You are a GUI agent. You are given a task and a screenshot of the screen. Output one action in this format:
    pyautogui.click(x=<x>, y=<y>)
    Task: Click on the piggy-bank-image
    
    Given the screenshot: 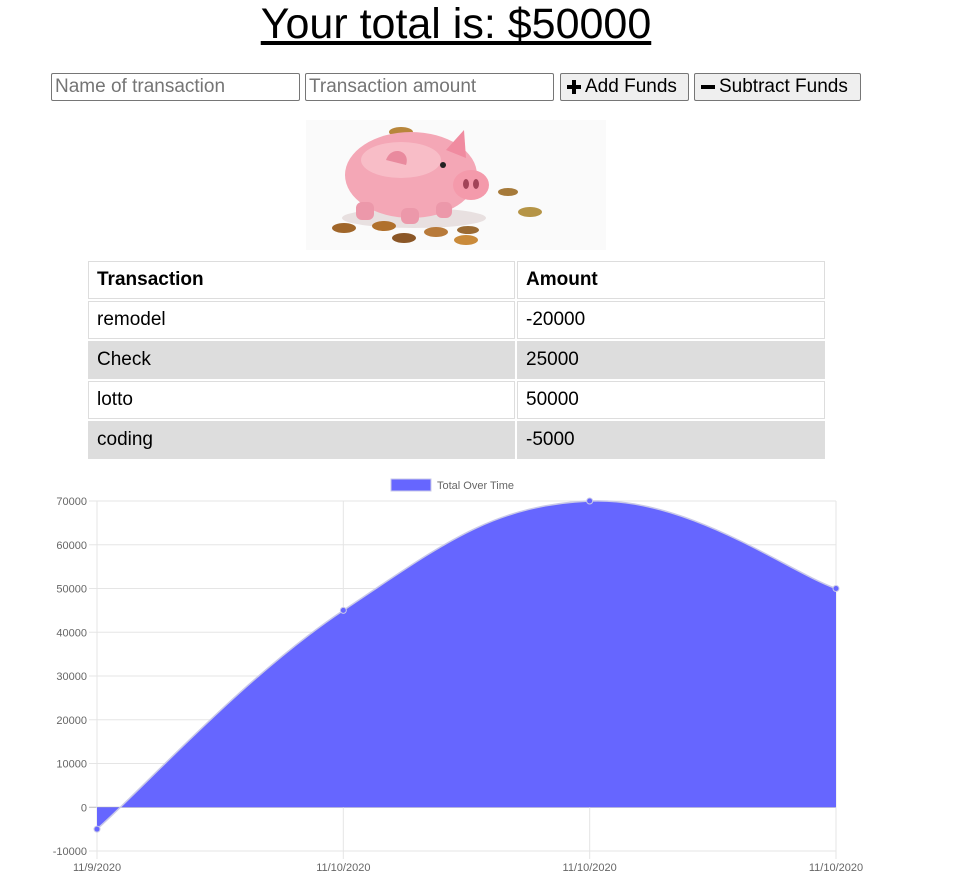 What is the action you would take?
    pyautogui.click(x=456, y=185)
    